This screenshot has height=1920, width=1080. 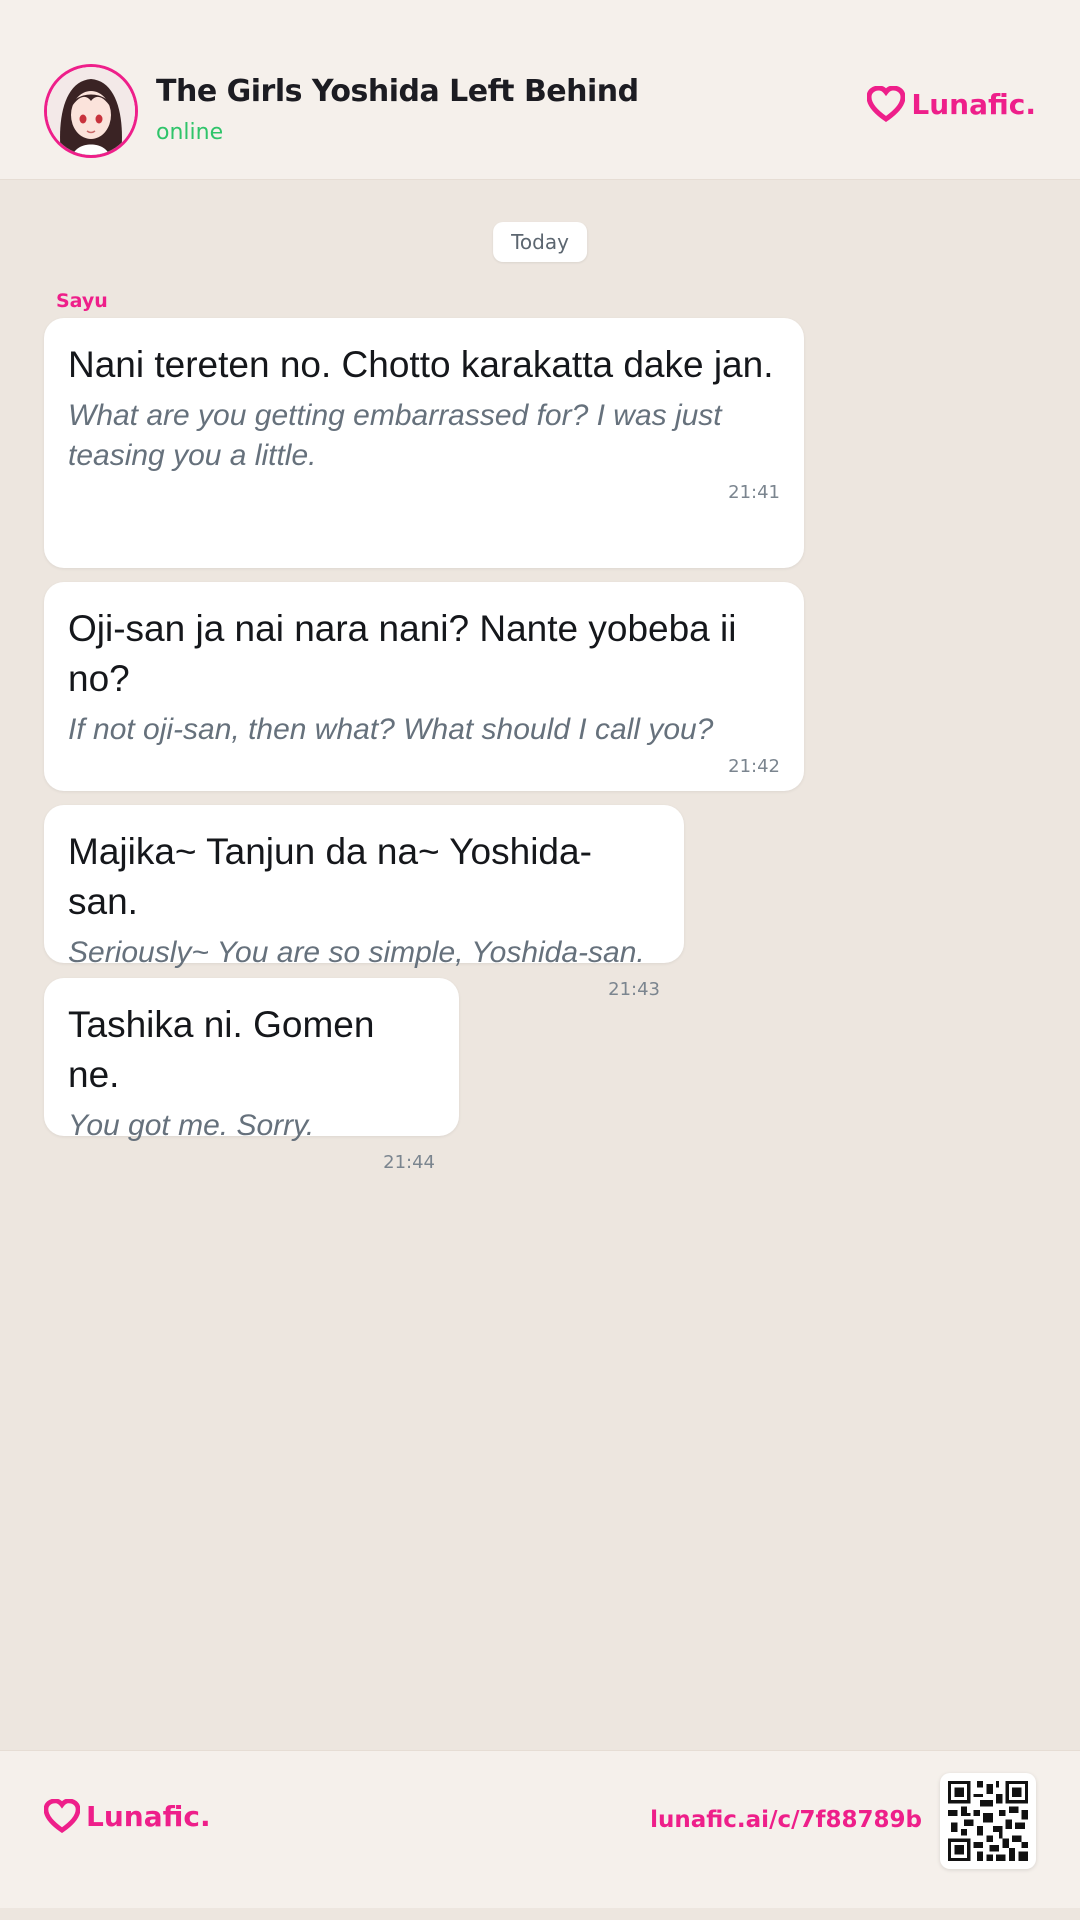 I want to click on message-translation: You got me. Sorry., so click(x=191, y=1125).